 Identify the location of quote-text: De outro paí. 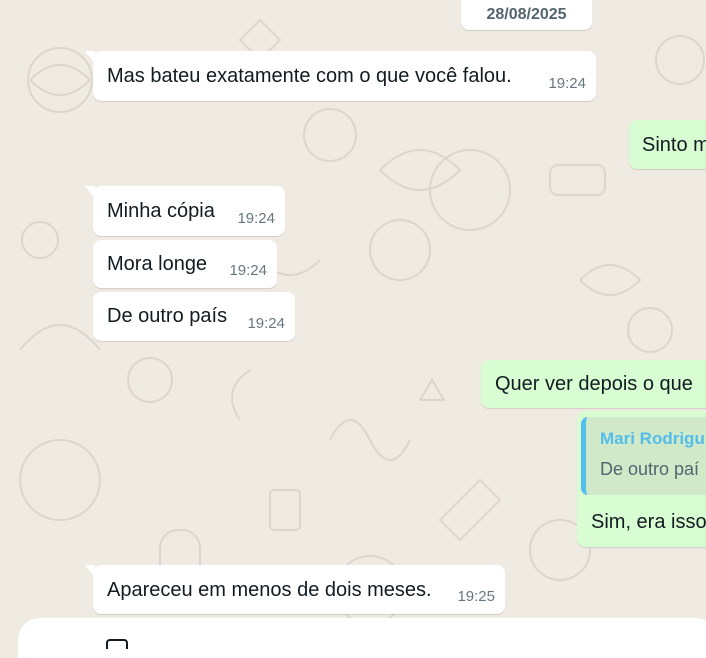
(650, 469).